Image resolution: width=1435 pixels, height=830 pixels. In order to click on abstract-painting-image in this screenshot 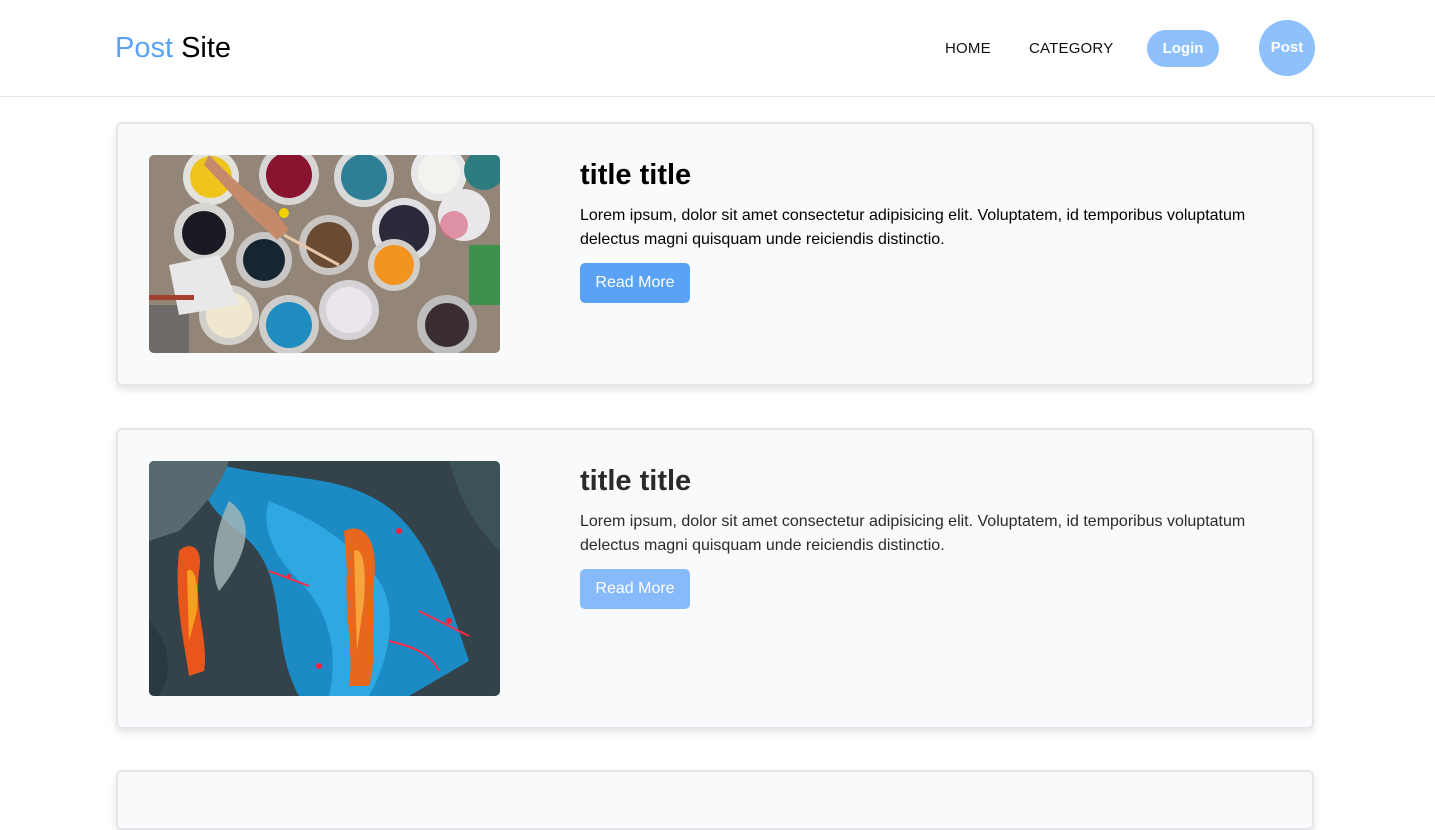, I will do `click(324, 578)`.